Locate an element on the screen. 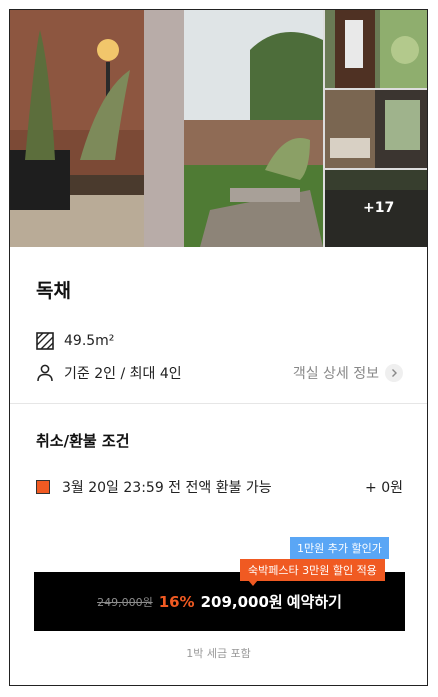 The image size is (438, 697). room-detail-link: 객실 상세 정보 is located at coordinates (348, 373).